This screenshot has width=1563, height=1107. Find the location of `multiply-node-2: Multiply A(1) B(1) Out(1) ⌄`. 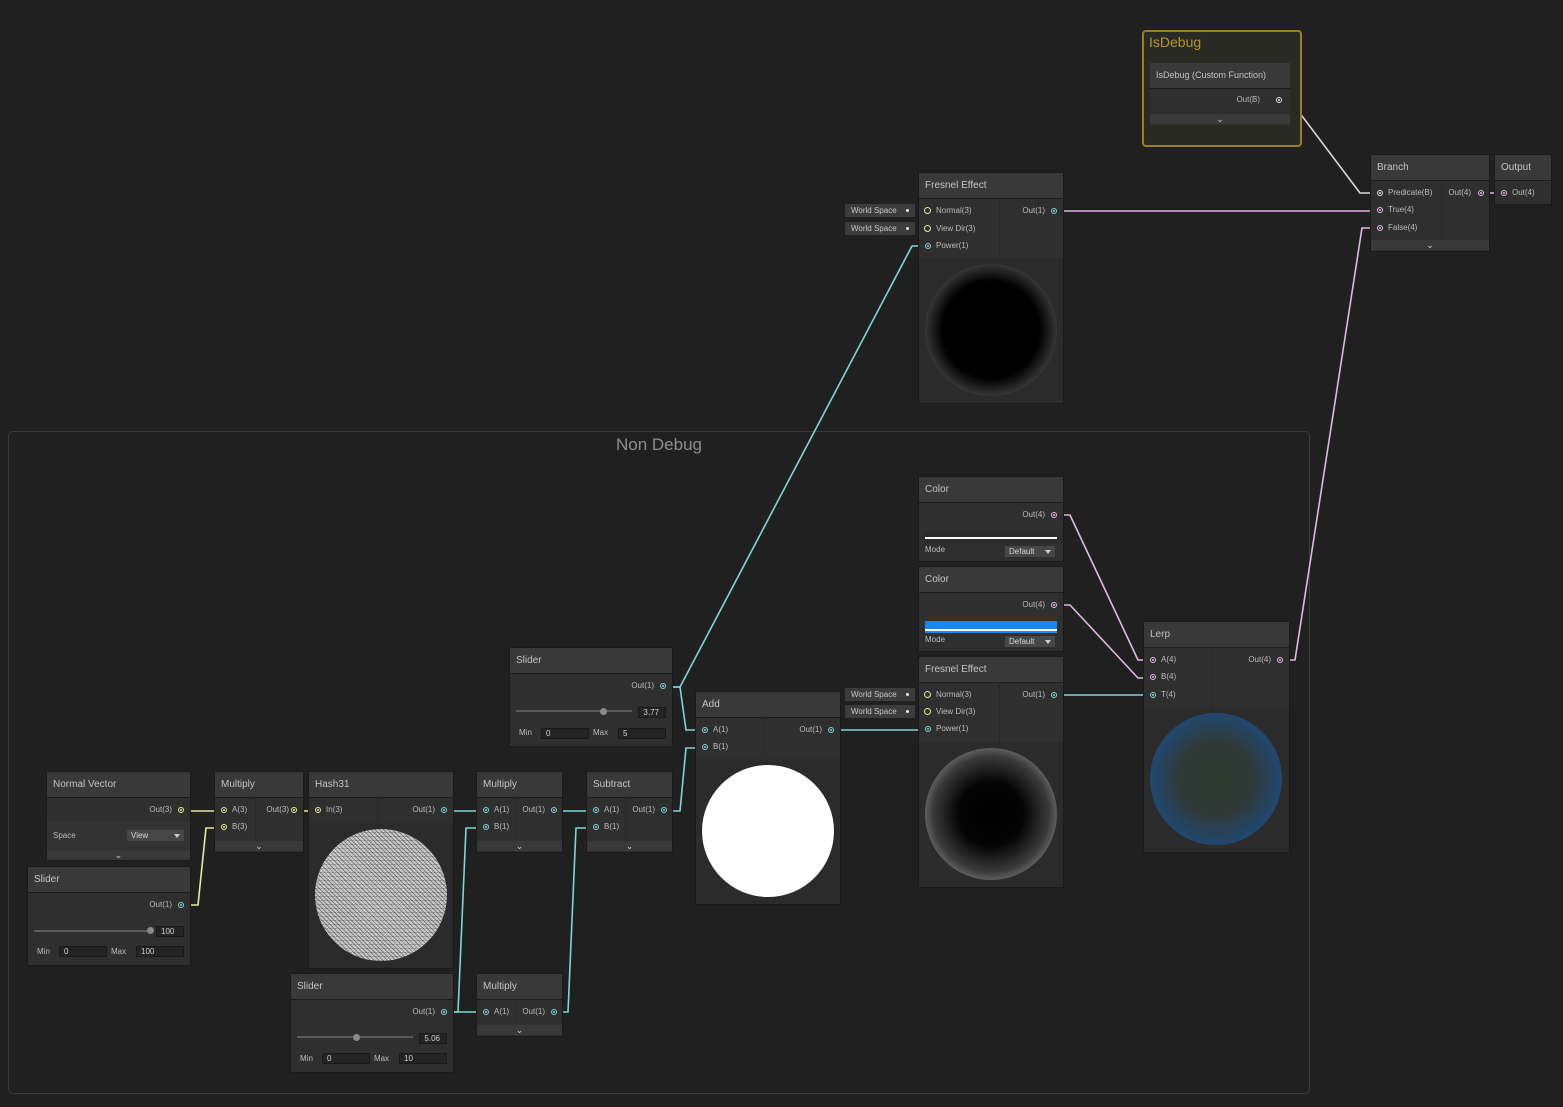

multiply-node-2: Multiply A(1) B(1) Out(1) ⌄ is located at coordinates (519, 812).